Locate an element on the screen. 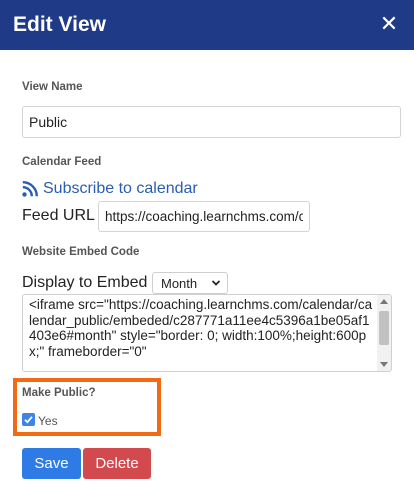 This screenshot has width=414, height=499. chevron-down-icon is located at coordinates (216, 283).